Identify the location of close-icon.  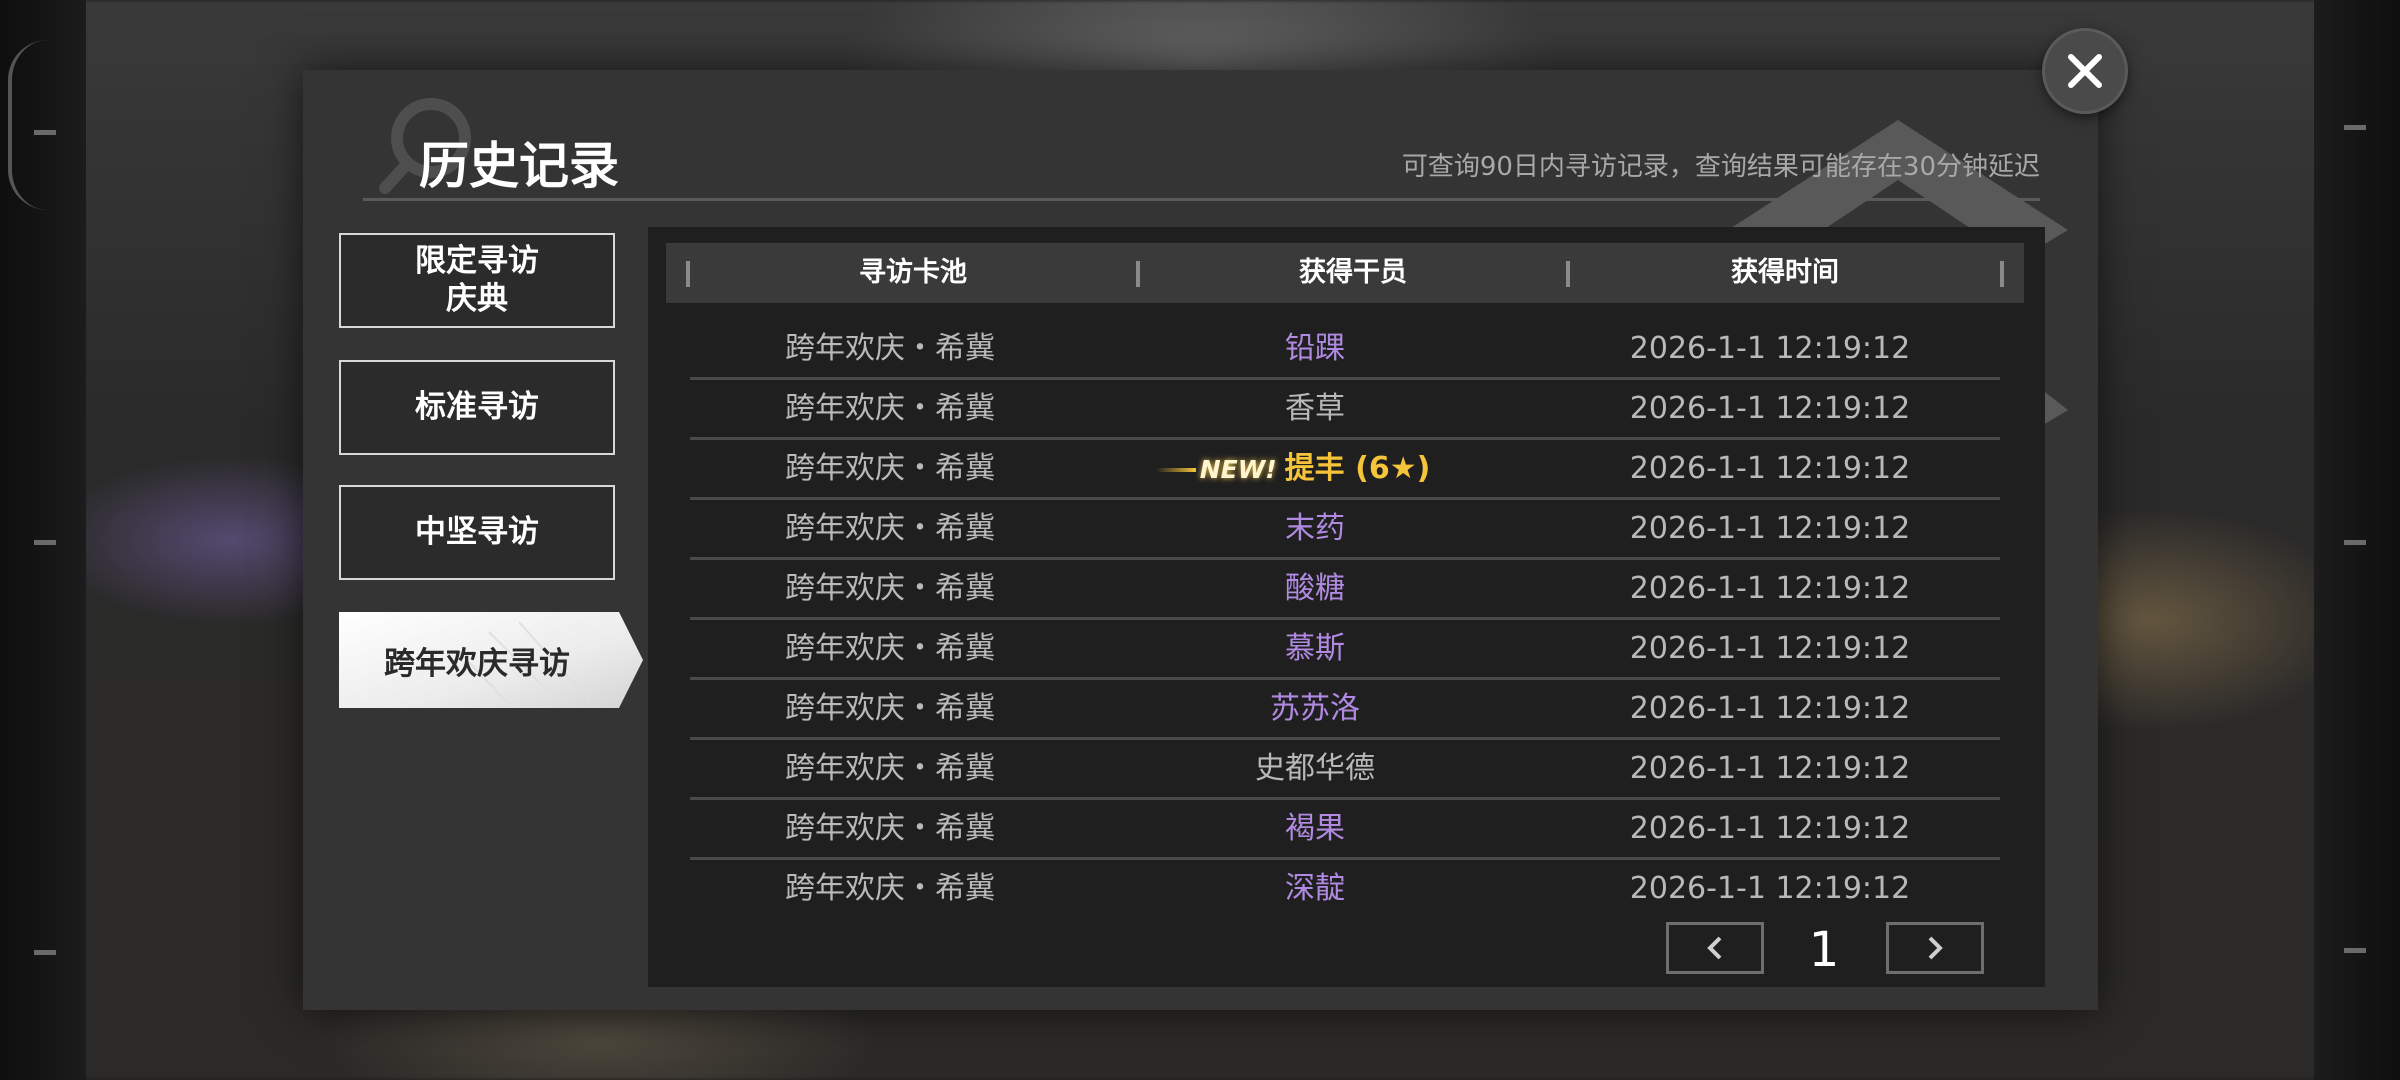
(2085, 71).